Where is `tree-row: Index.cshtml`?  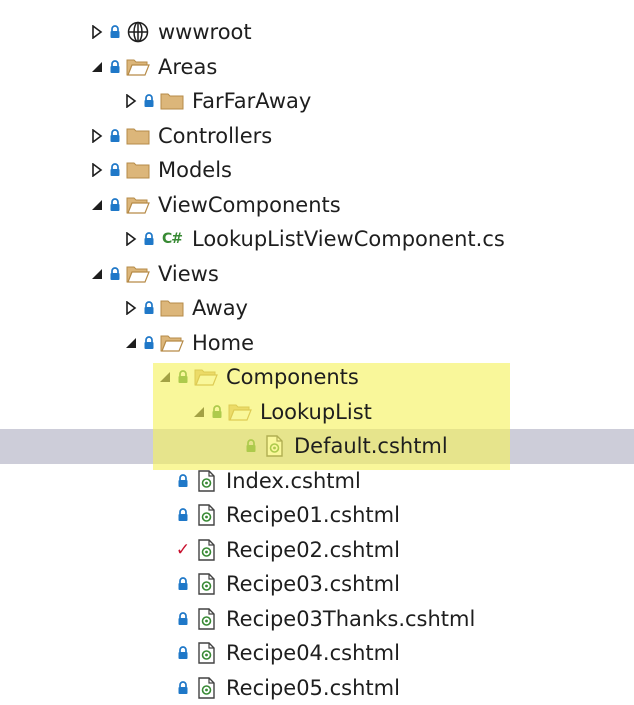 tree-row: Index.cshtml is located at coordinates (317, 481).